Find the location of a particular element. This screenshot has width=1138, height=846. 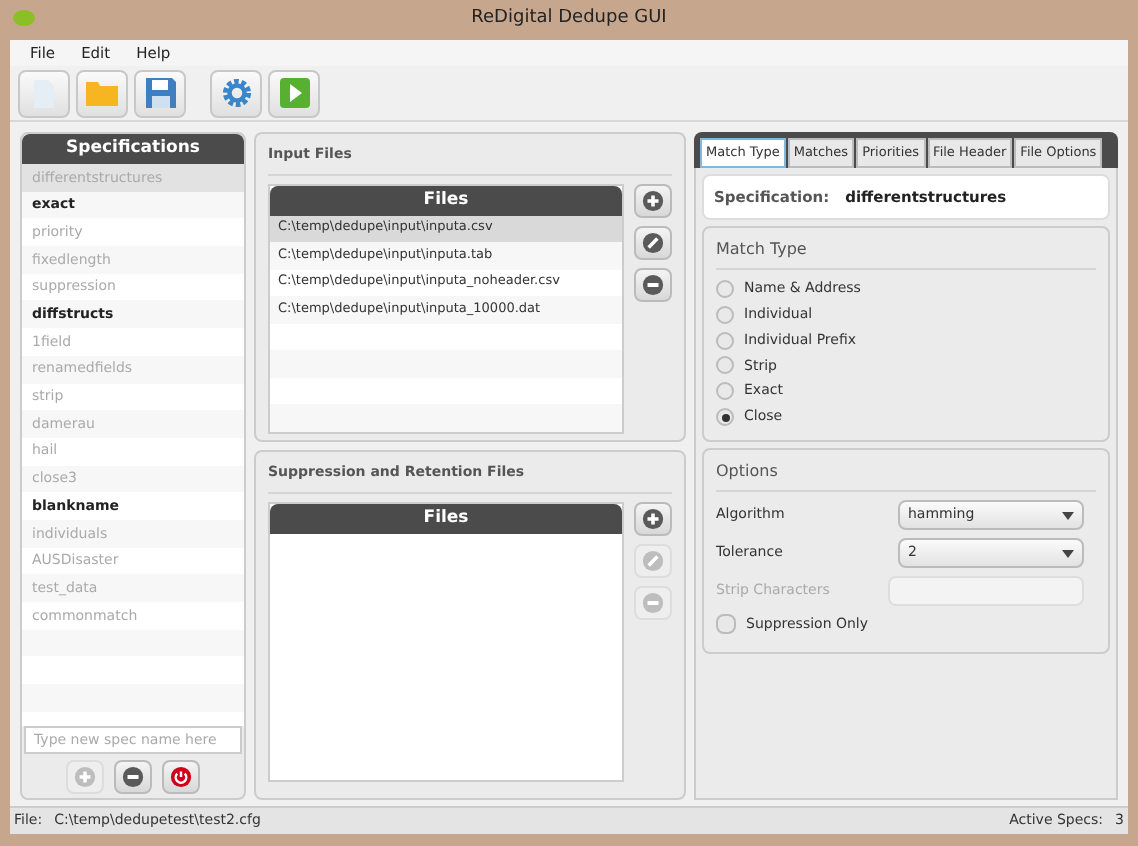

open-button is located at coordinates (102, 93).